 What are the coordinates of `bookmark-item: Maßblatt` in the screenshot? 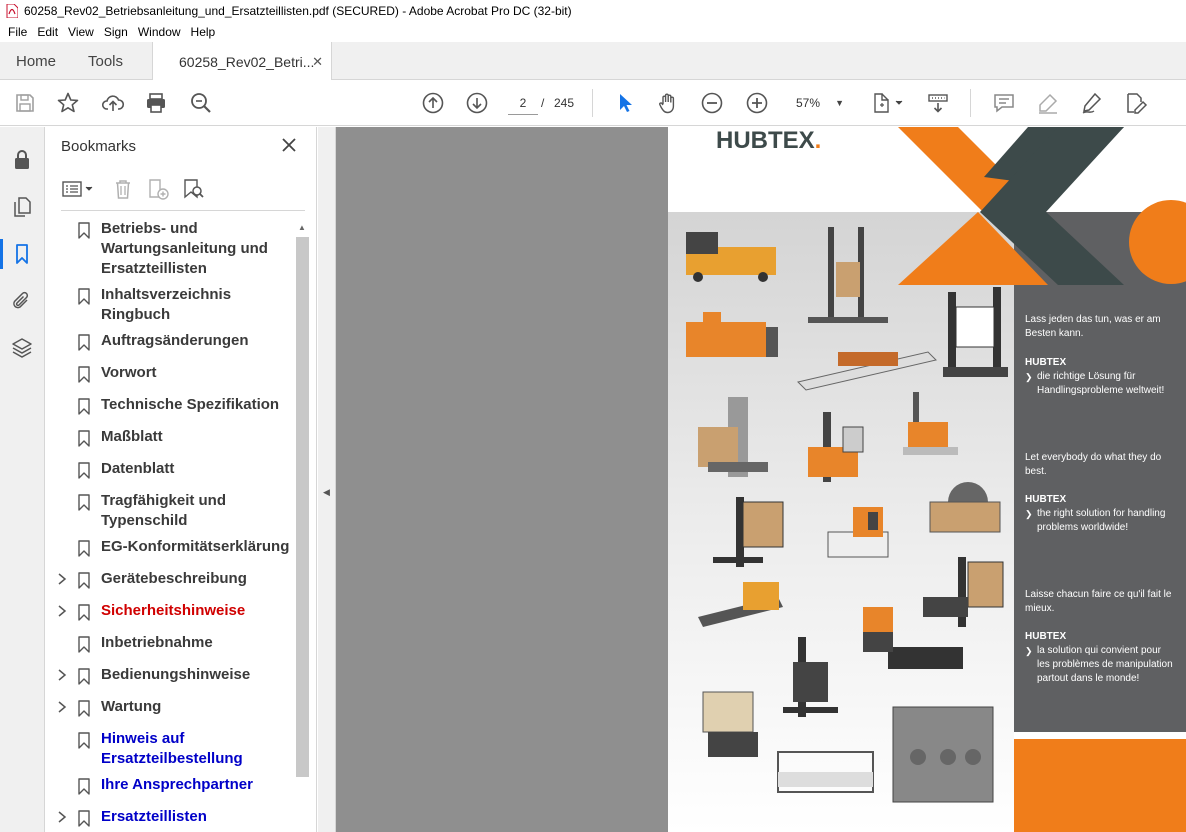 It's located at (170, 437).